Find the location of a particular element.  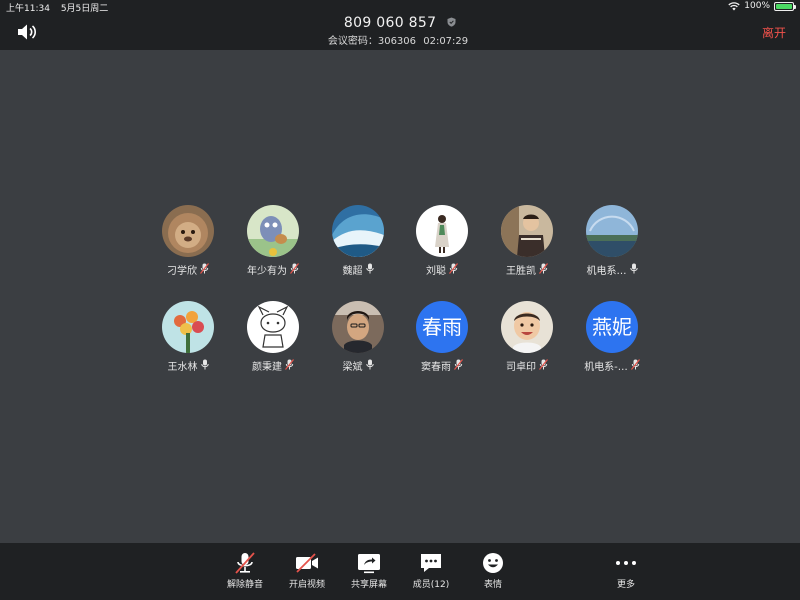

participant-tile: 刁学欣 is located at coordinates (188, 241).